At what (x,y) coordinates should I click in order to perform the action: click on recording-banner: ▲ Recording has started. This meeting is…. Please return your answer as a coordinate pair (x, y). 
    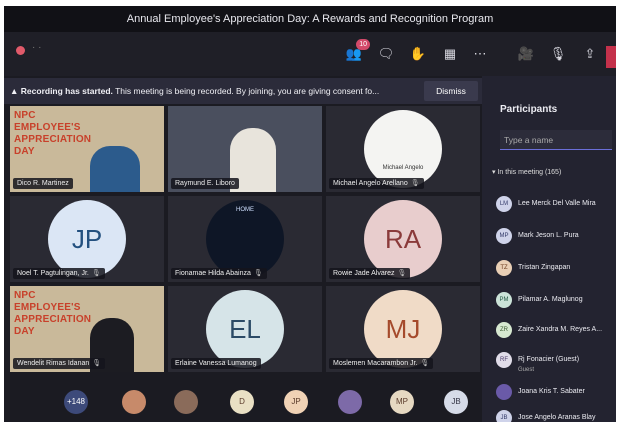
    Looking at the image, I should click on (243, 91).